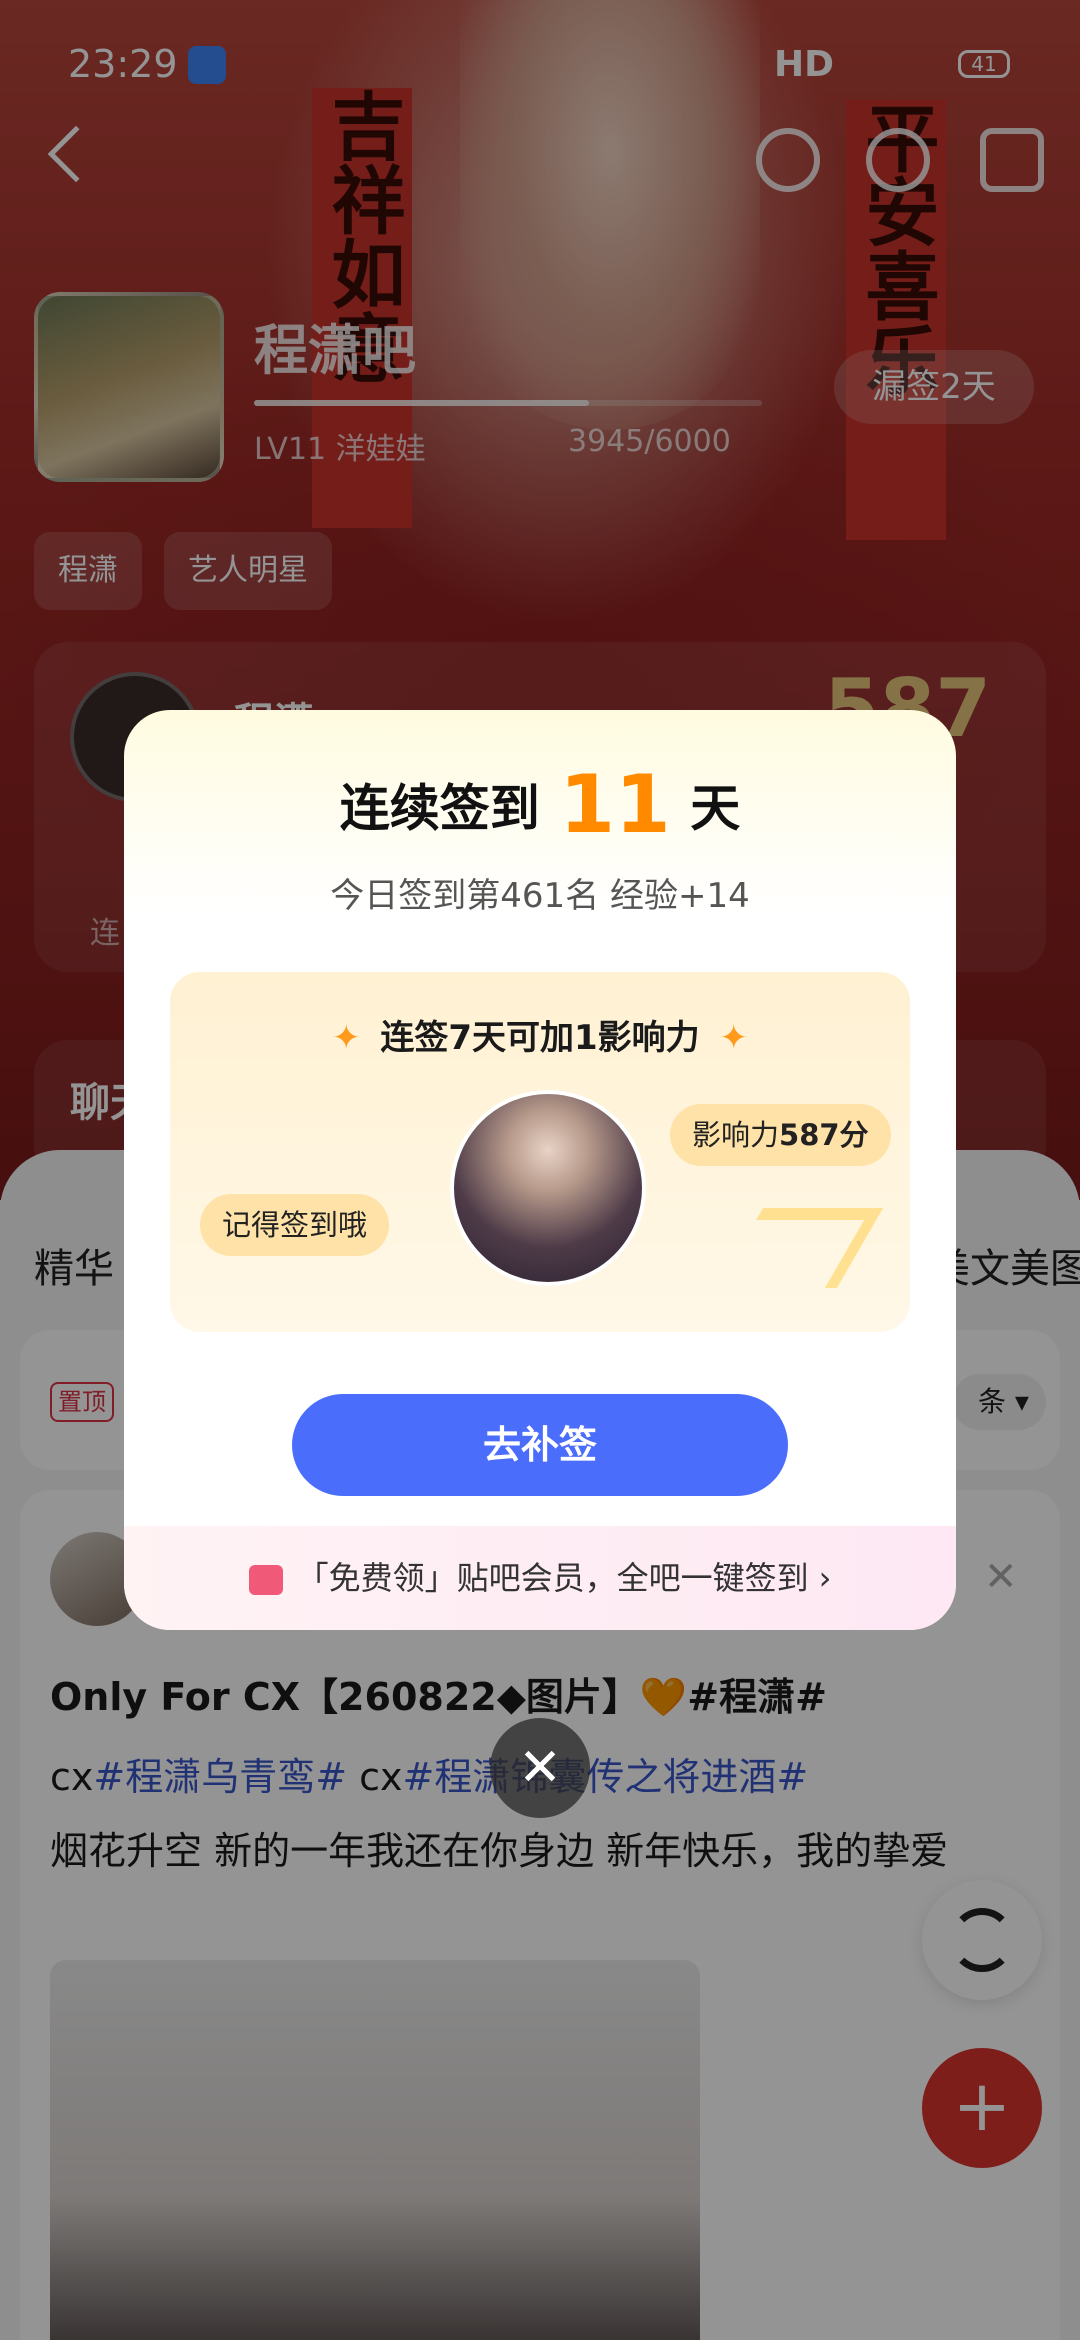 The width and height of the screenshot is (1080, 2340). What do you see at coordinates (346, 1038) in the screenshot?
I see `sparkle-icon: ✦` at bounding box center [346, 1038].